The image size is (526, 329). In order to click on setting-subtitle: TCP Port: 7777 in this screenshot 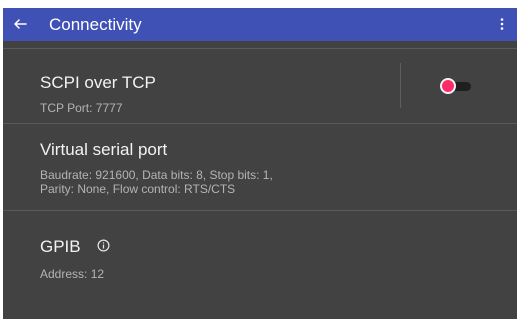, I will do `click(81, 108)`.